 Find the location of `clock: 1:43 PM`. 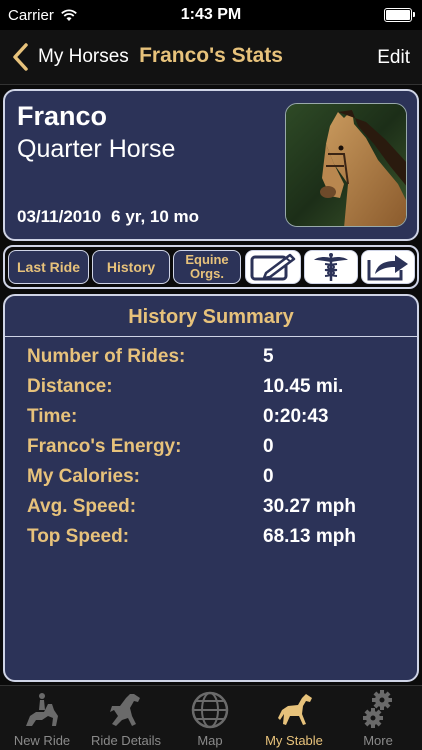

clock: 1:43 PM is located at coordinates (211, 14).